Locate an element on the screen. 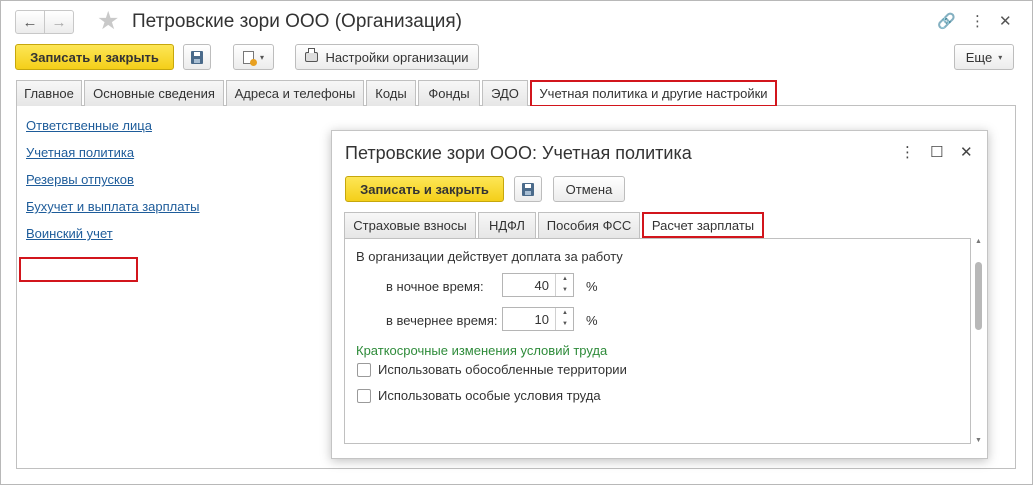 The height and width of the screenshot is (485, 1033). link-military-registration: Воинский учет is located at coordinates (69, 233).